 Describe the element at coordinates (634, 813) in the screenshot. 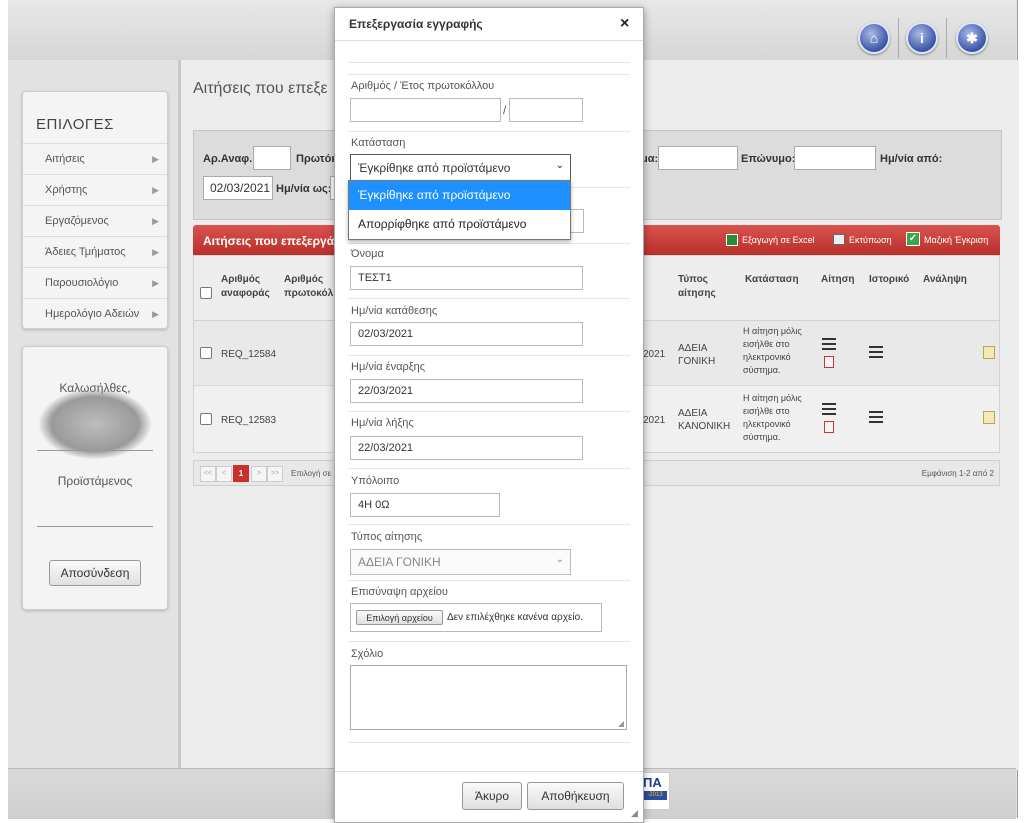

I see `resize-grip-icon: ◢` at that location.